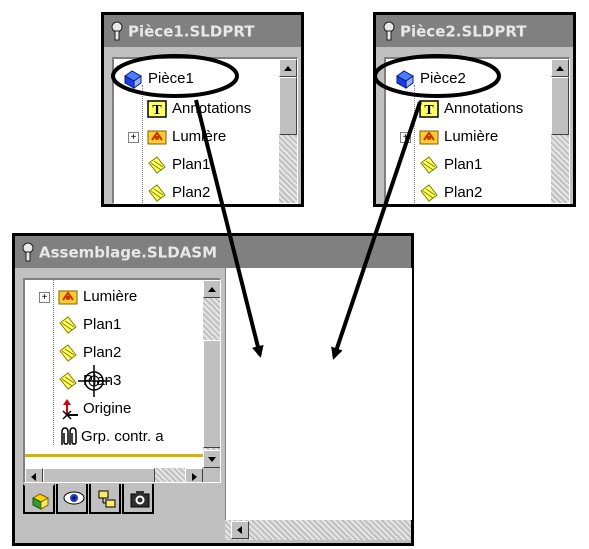 This screenshot has height=549, width=589. What do you see at coordinates (376, 230) in the screenshot?
I see `arrow-part2-to-assembly` at bounding box center [376, 230].